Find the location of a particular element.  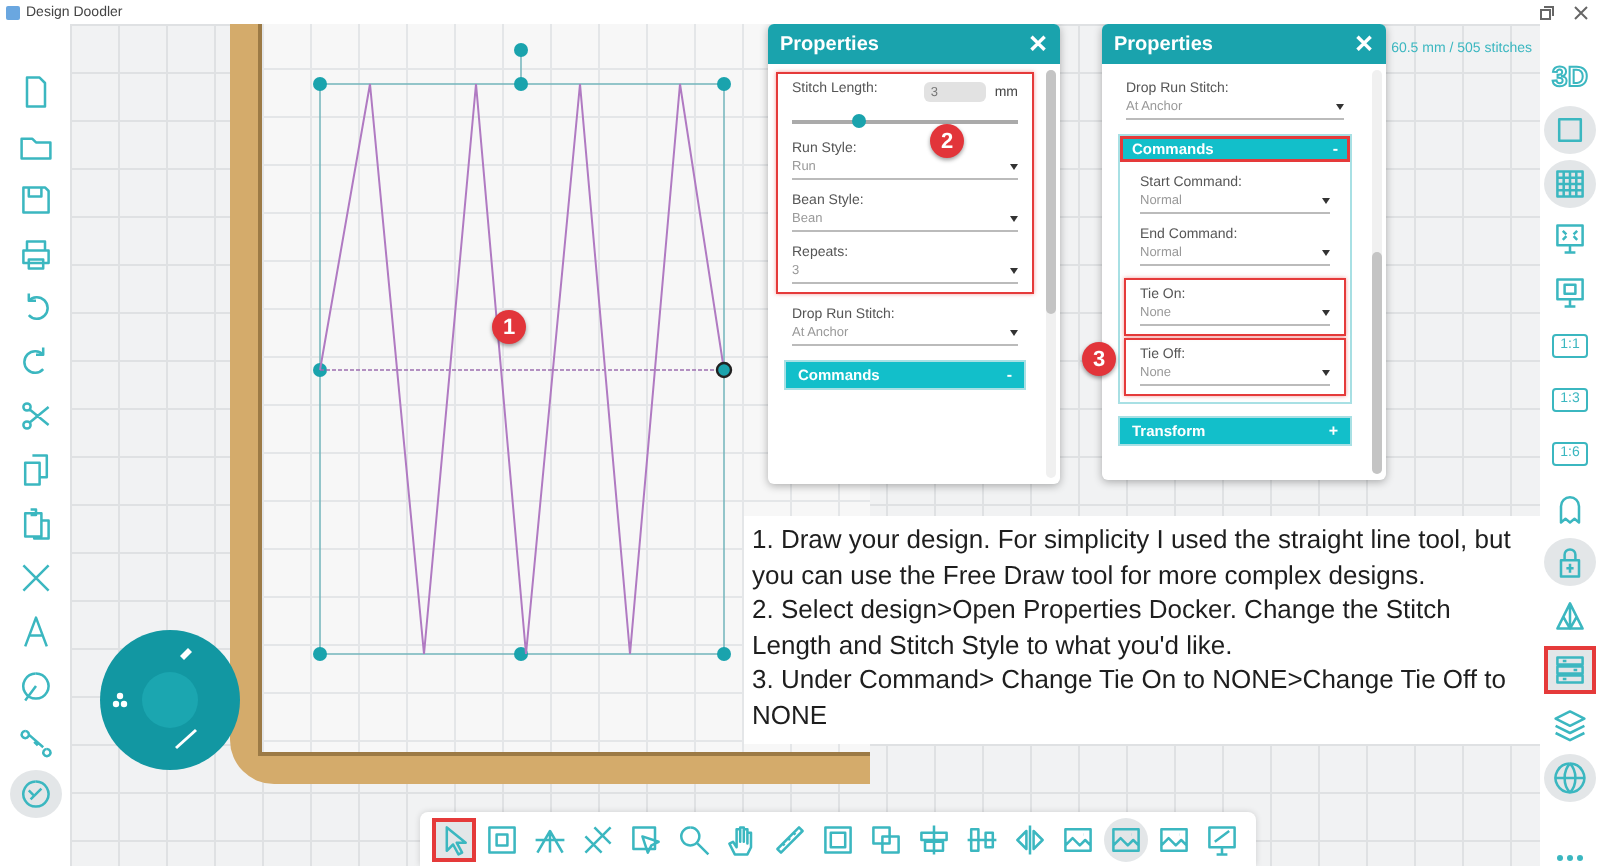

align-h-icon is located at coordinates (934, 839).